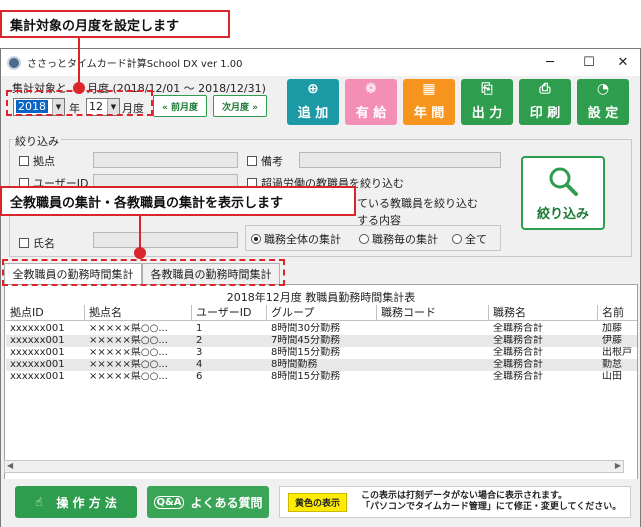 This screenshot has height=527, width=641. I want to click on faq-button: Q&A よくある質問, so click(208, 502).